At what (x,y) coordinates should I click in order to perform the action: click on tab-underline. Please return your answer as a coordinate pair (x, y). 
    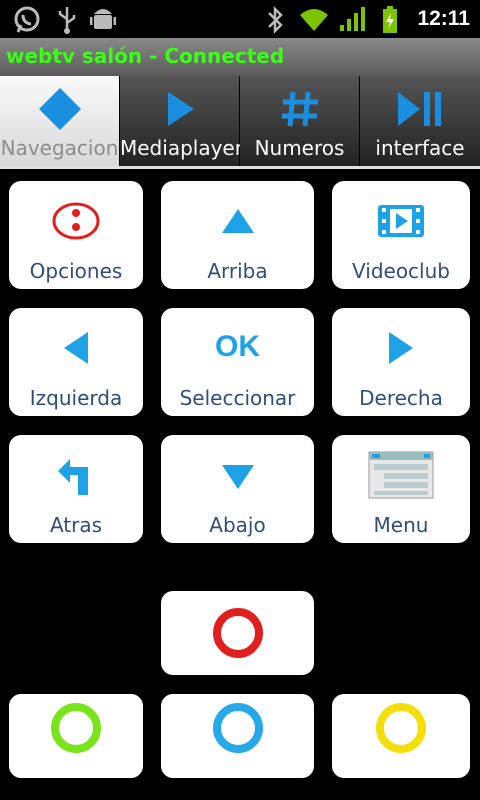
    Looking at the image, I should click on (240, 167).